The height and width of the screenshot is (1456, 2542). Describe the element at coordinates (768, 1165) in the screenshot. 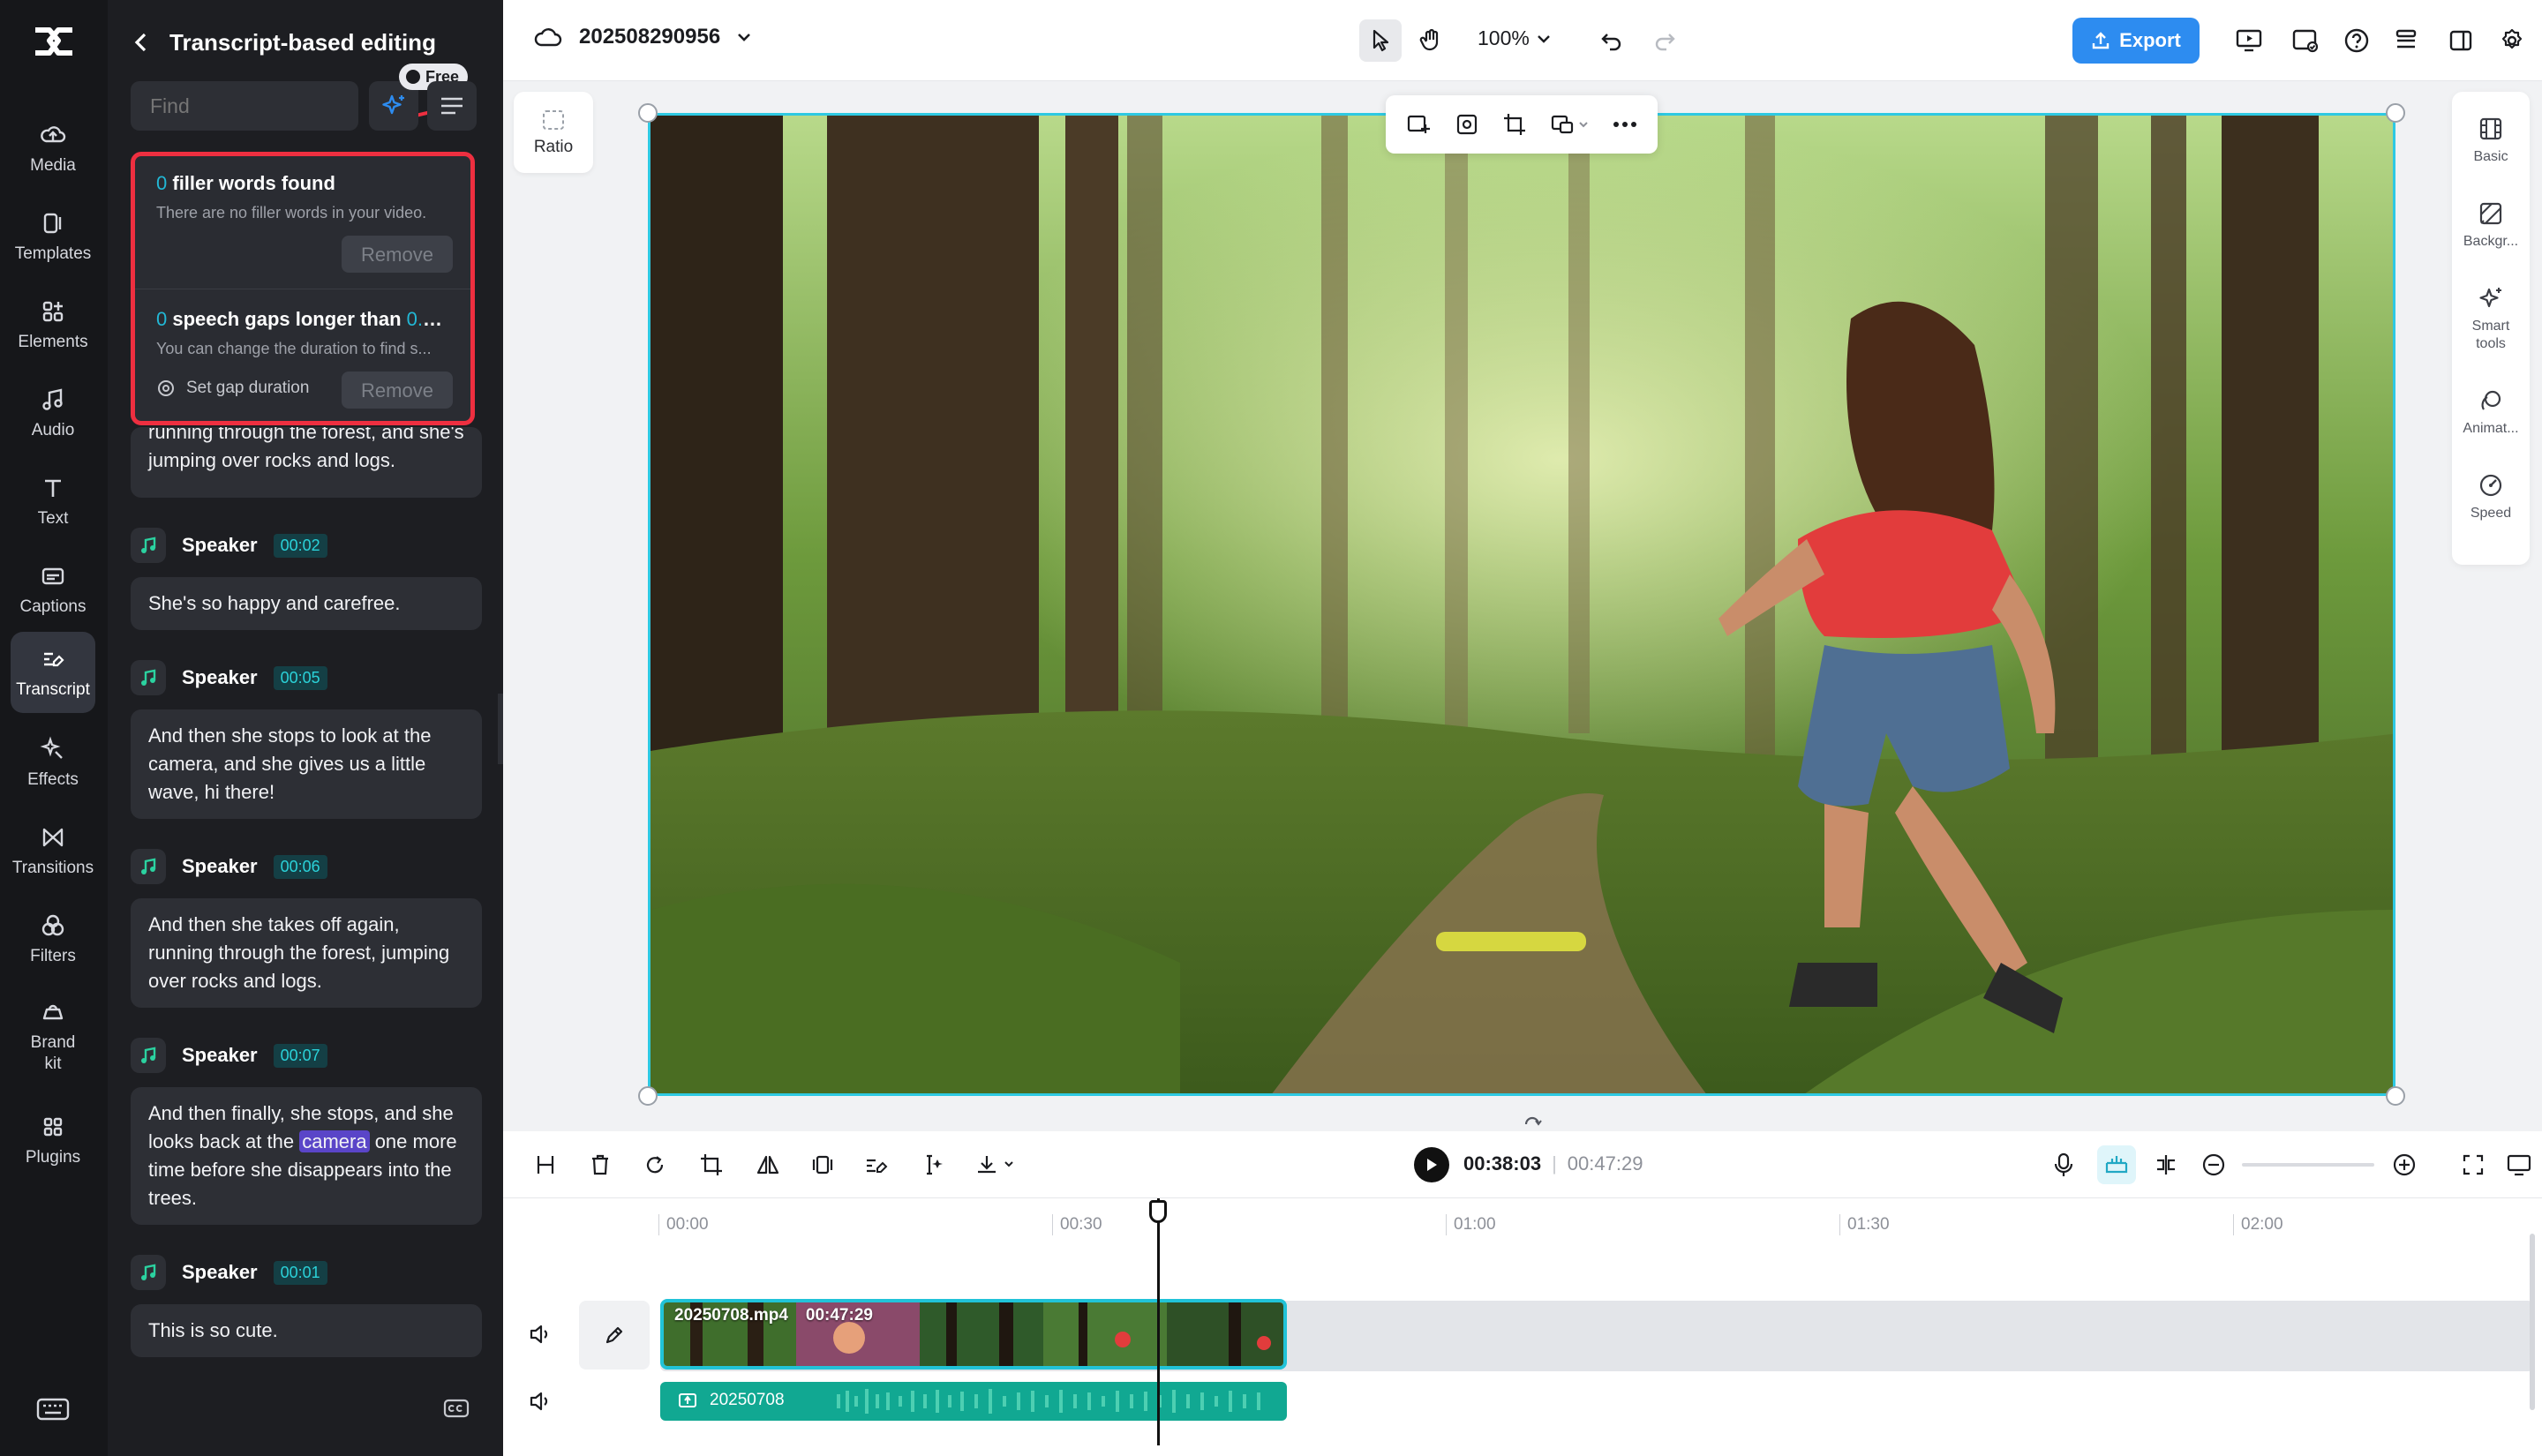

I see `flip-button` at that location.